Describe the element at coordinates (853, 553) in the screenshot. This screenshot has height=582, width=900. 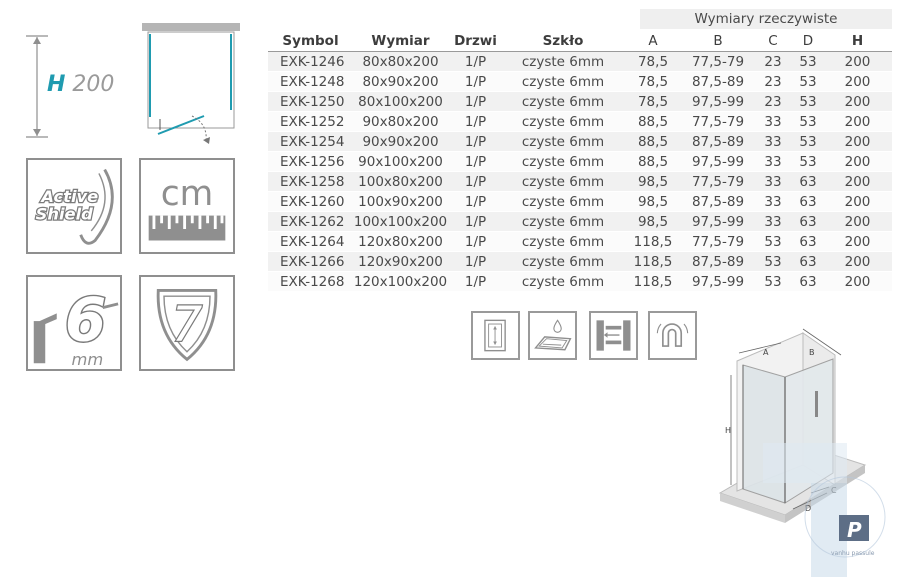
I see `watermark-text: vanhu passule` at that location.